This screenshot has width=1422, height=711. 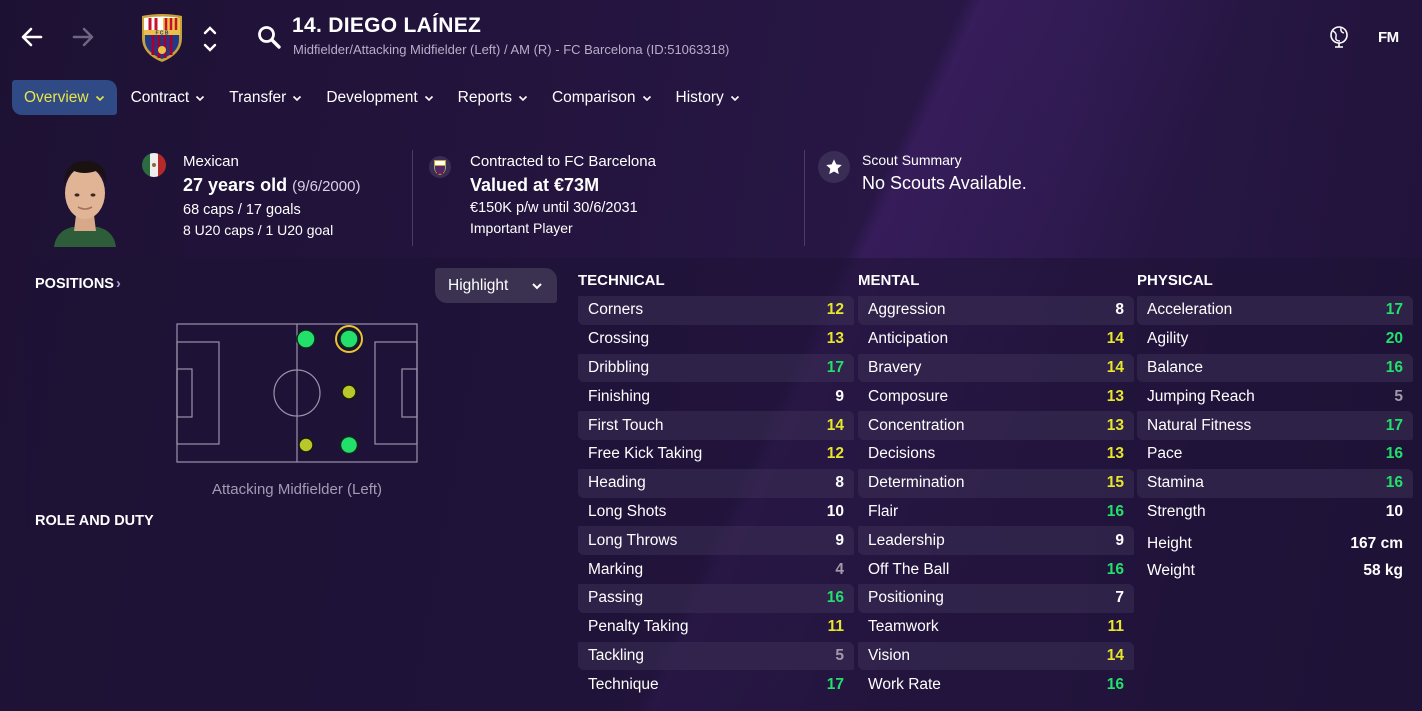 I want to click on age: 27 years old, so click(x=235, y=185).